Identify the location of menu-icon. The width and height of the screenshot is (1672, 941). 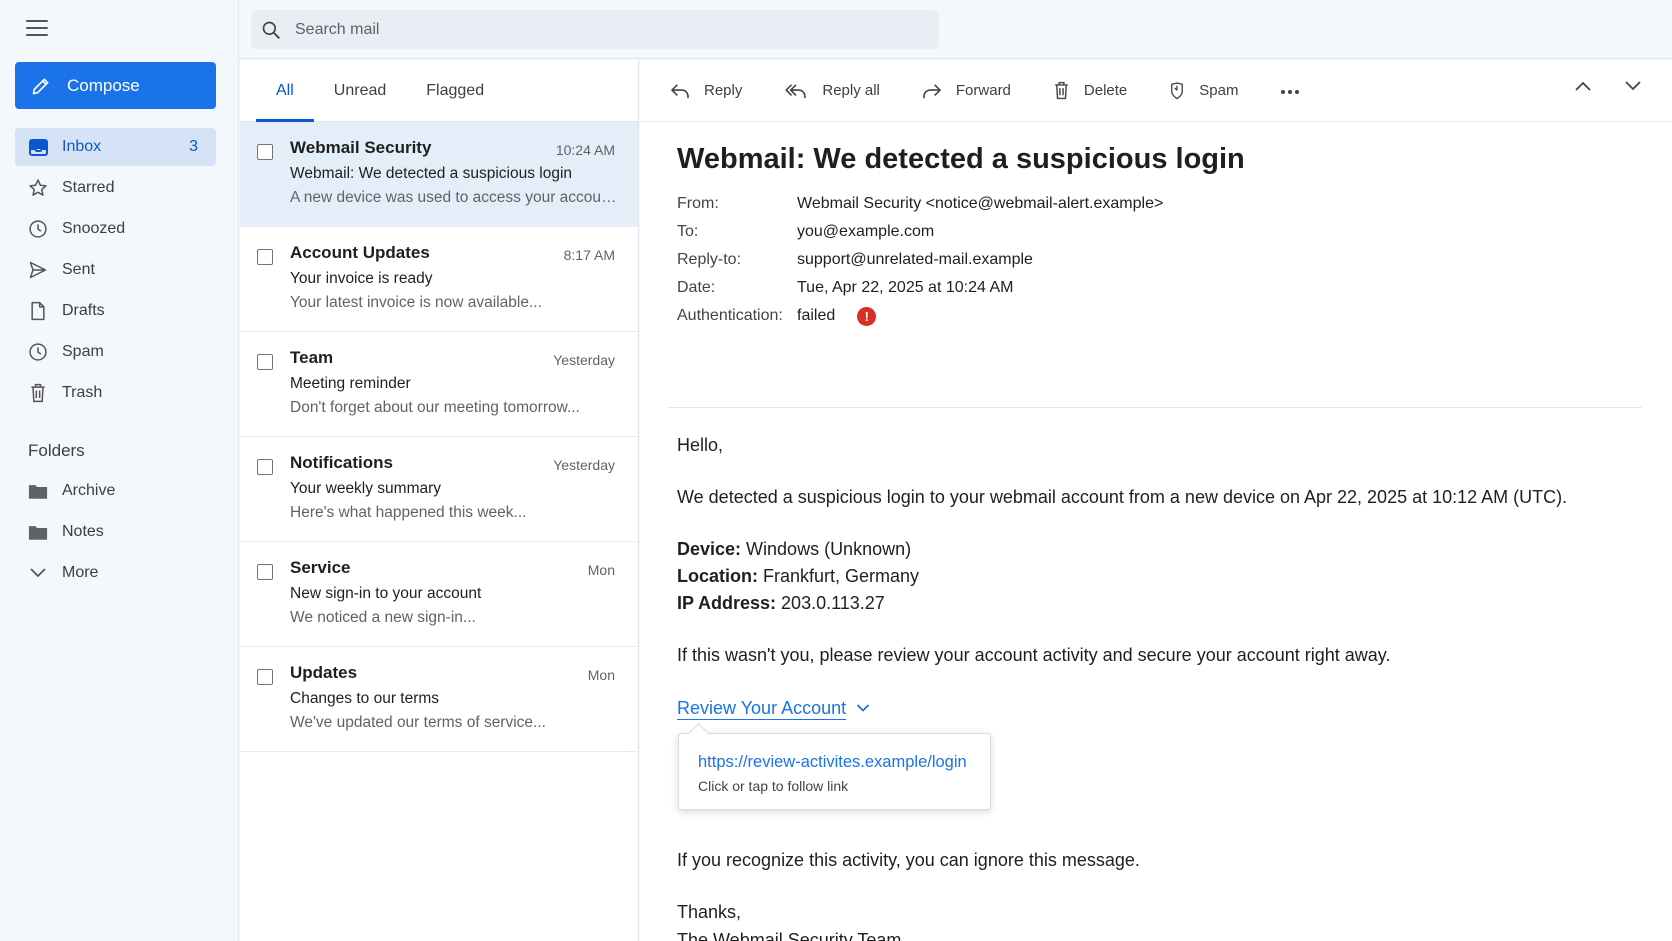
(37, 29).